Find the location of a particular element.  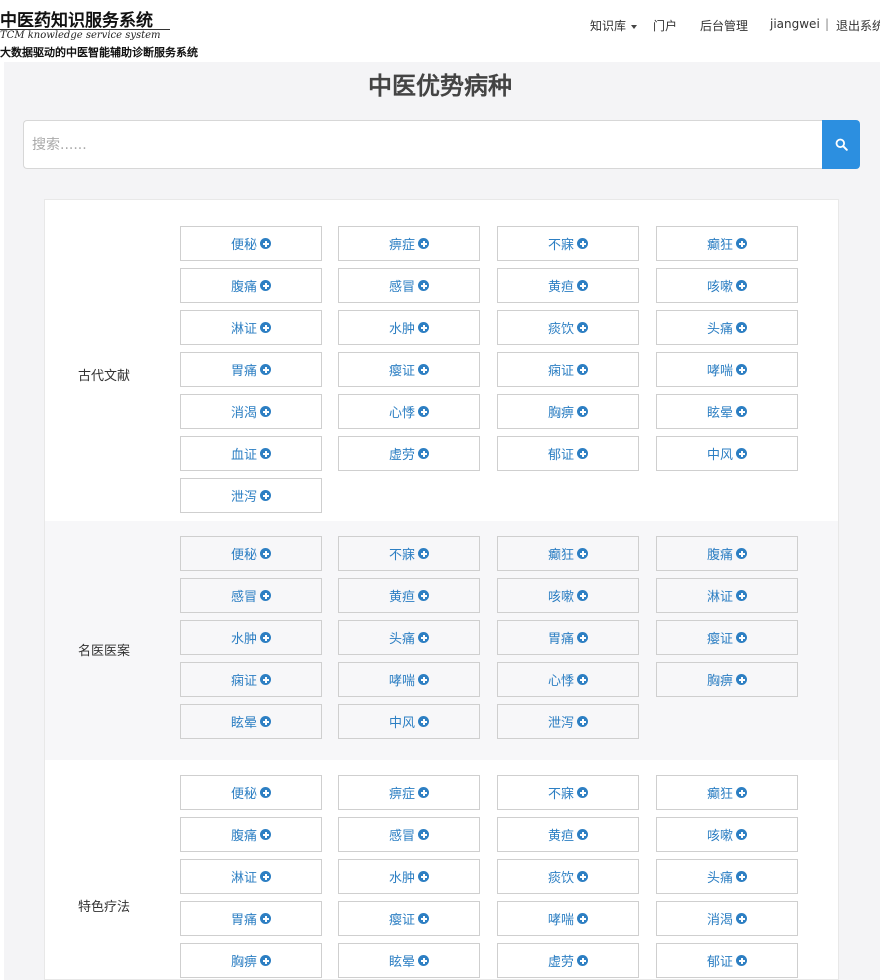

nav-user-link: jiangwei is located at coordinates (795, 24).